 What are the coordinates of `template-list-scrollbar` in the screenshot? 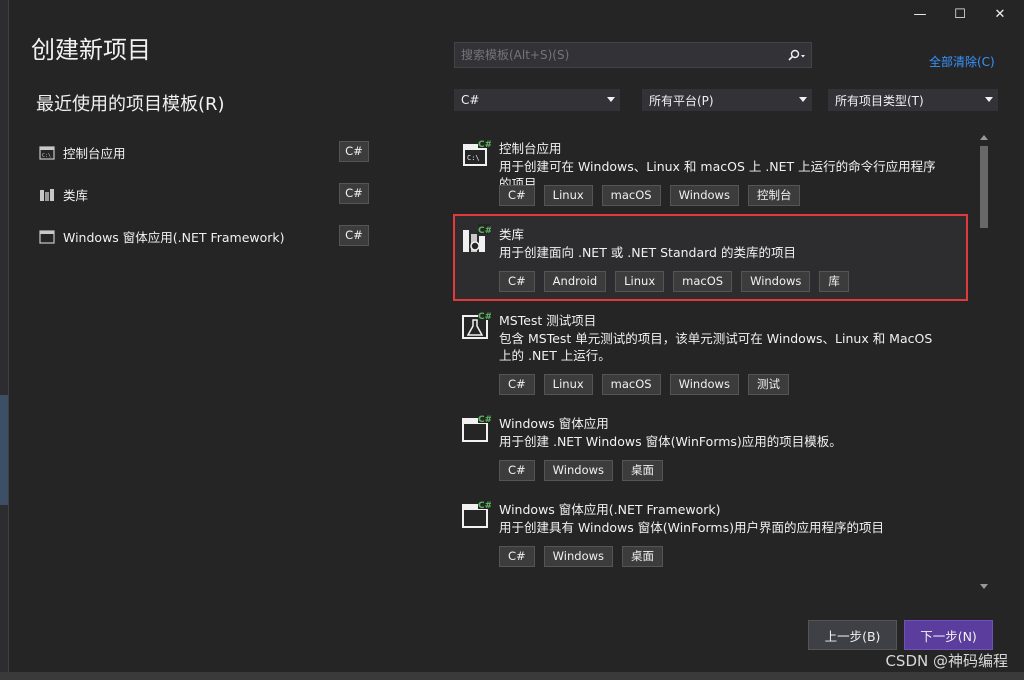 It's located at (984, 361).